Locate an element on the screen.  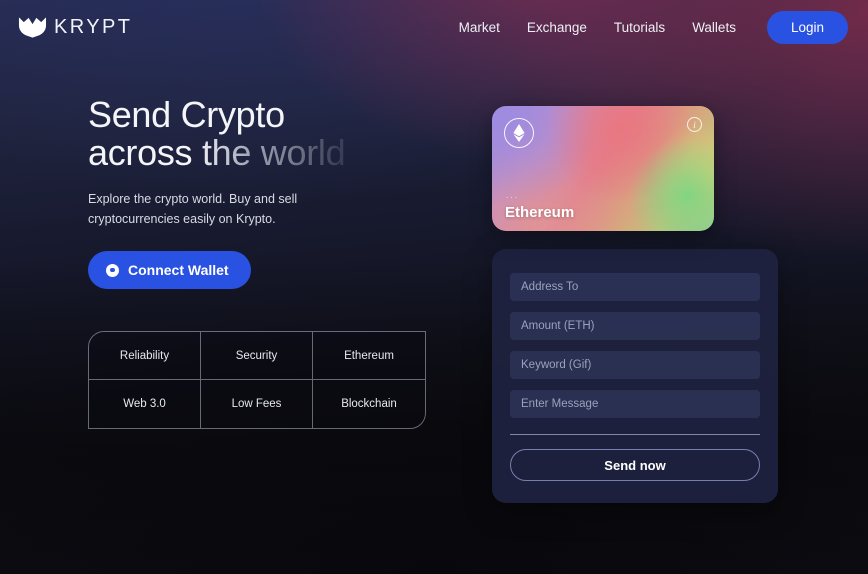
nav-link-market: Market is located at coordinates (479, 27).